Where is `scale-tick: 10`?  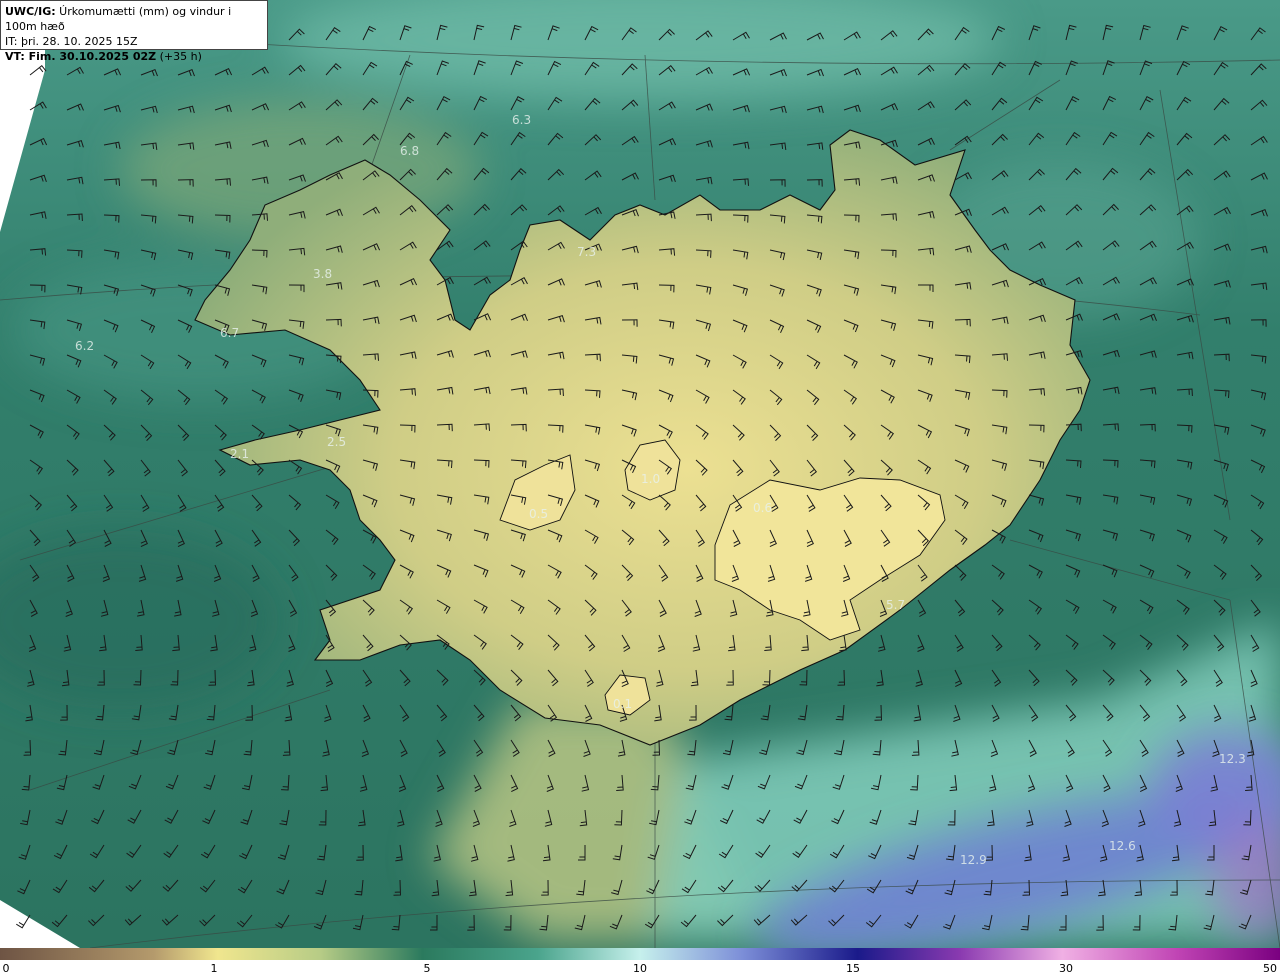 scale-tick: 10 is located at coordinates (640, 968).